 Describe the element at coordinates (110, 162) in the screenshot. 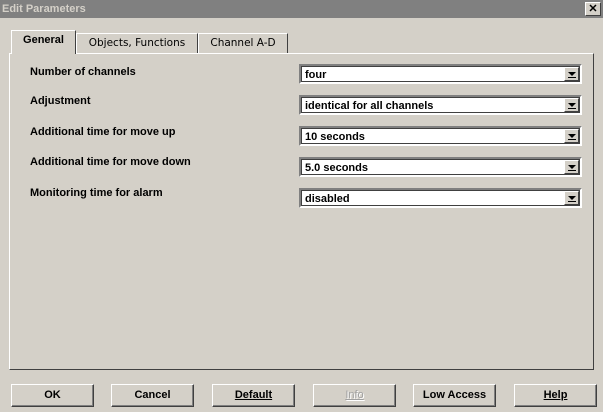

I see `param-label-additional-time-move-down: Additional time for move down` at that location.